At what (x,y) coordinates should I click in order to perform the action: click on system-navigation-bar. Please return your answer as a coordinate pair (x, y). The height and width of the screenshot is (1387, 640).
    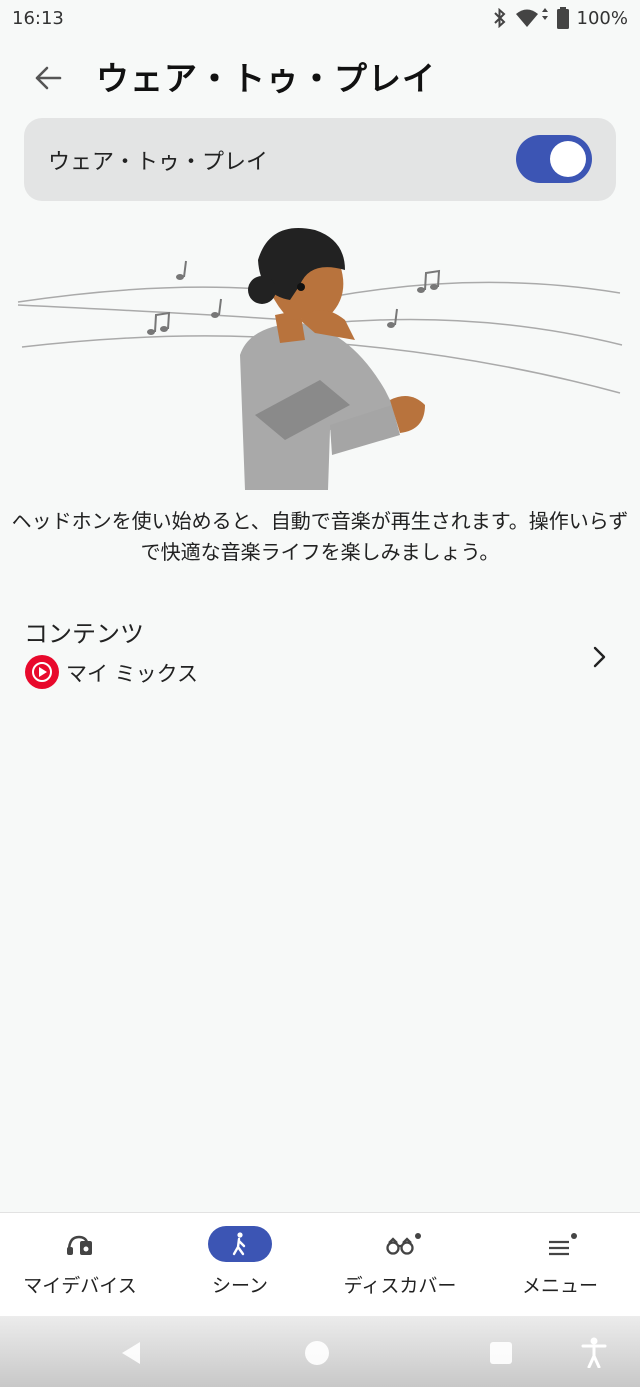
    Looking at the image, I should click on (320, 1351).